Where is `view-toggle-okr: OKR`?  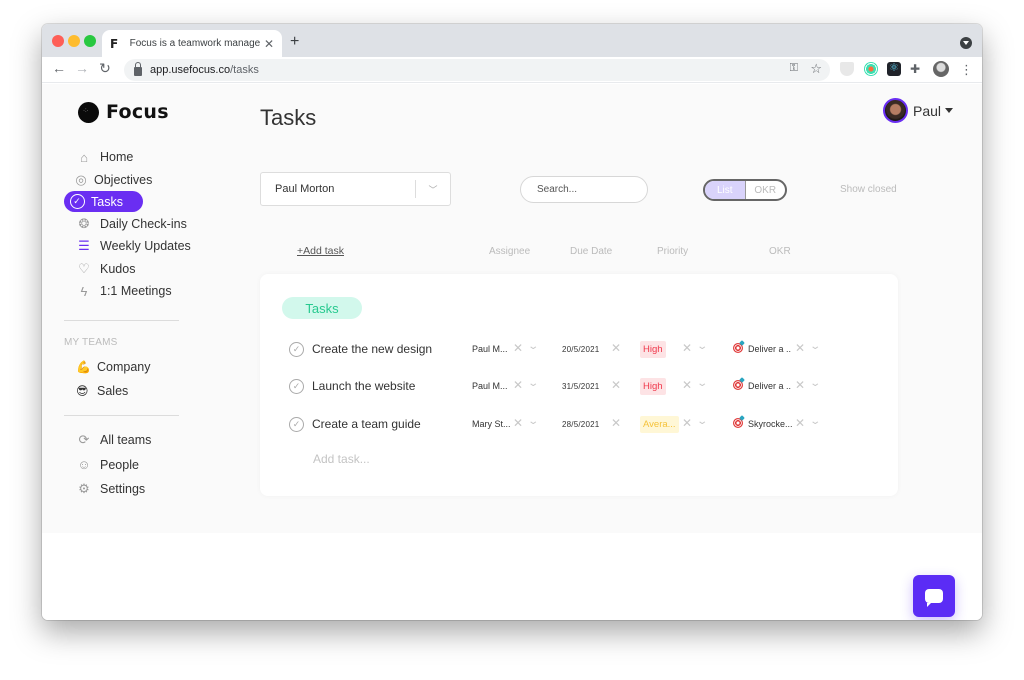
view-toggle-okr: OKR is located at coordinates (766, 190).